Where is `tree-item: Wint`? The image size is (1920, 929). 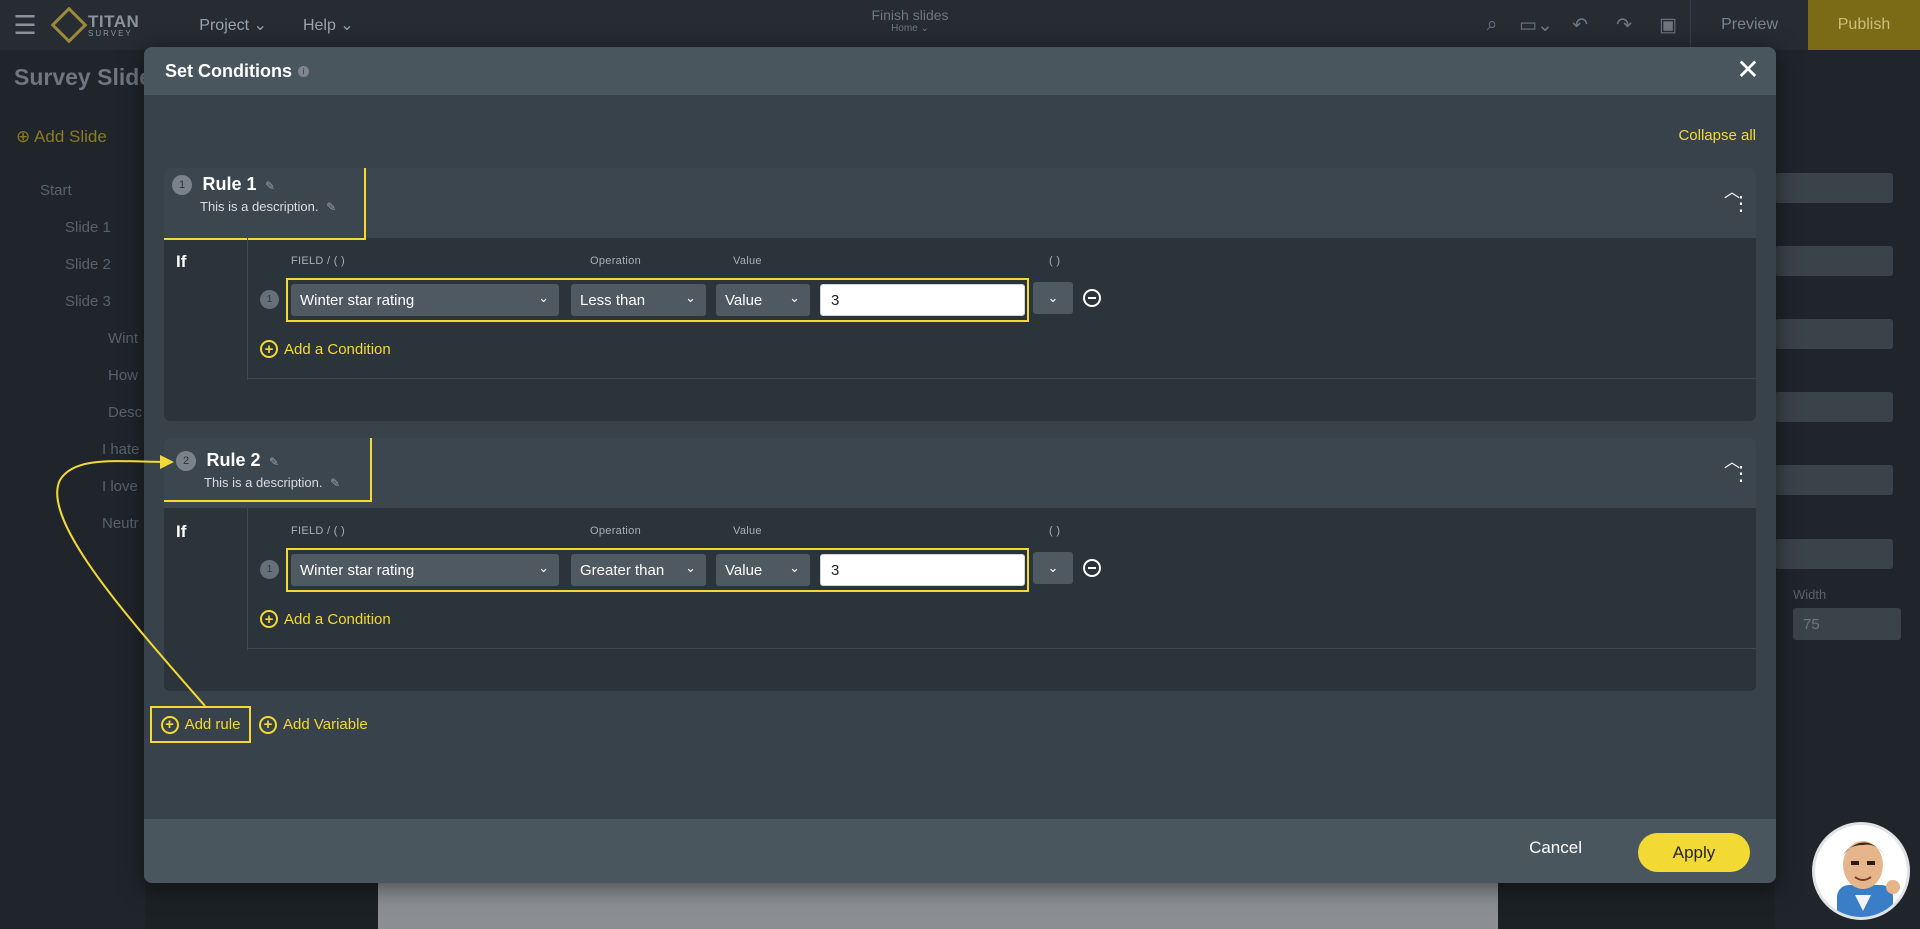 tree-item: Wint is located at coordinates (81, 338).